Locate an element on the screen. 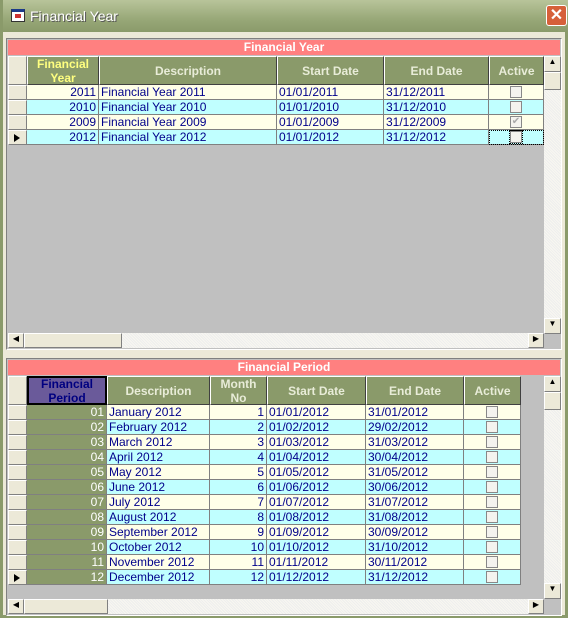  end-cell: 30/06/2012 is located at coordinates (415, 487).